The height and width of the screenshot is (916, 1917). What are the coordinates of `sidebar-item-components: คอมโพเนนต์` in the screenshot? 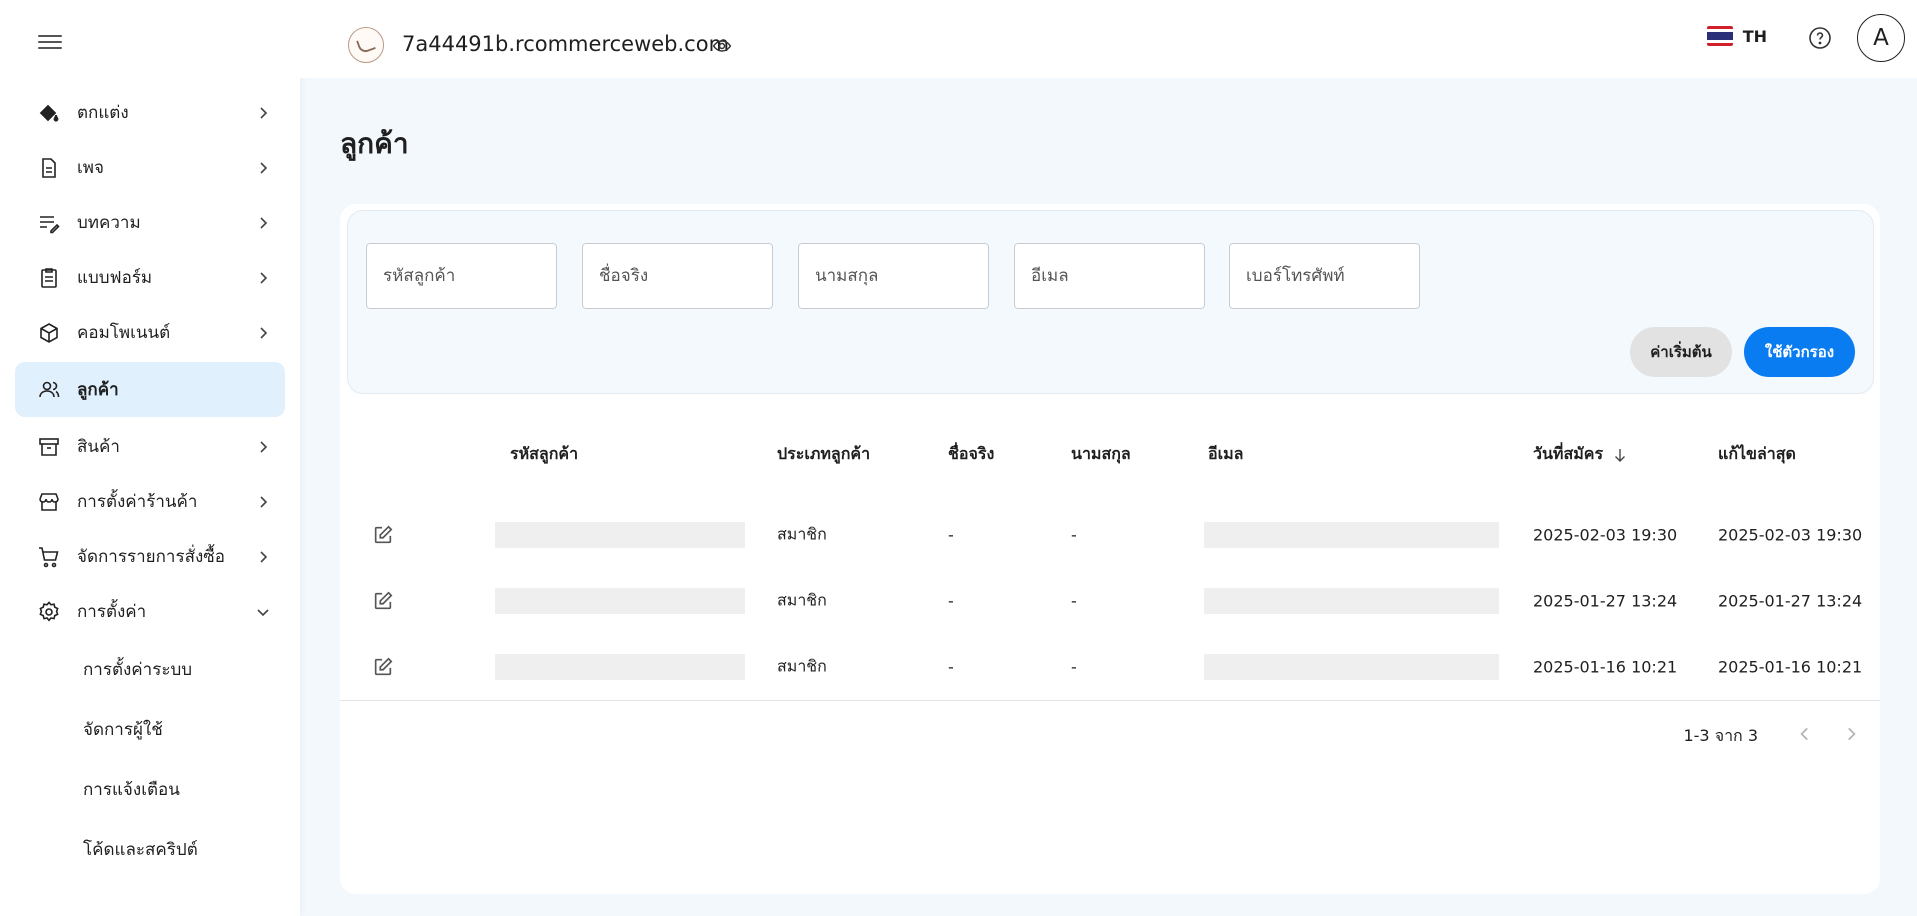 It's located at (150, 332).